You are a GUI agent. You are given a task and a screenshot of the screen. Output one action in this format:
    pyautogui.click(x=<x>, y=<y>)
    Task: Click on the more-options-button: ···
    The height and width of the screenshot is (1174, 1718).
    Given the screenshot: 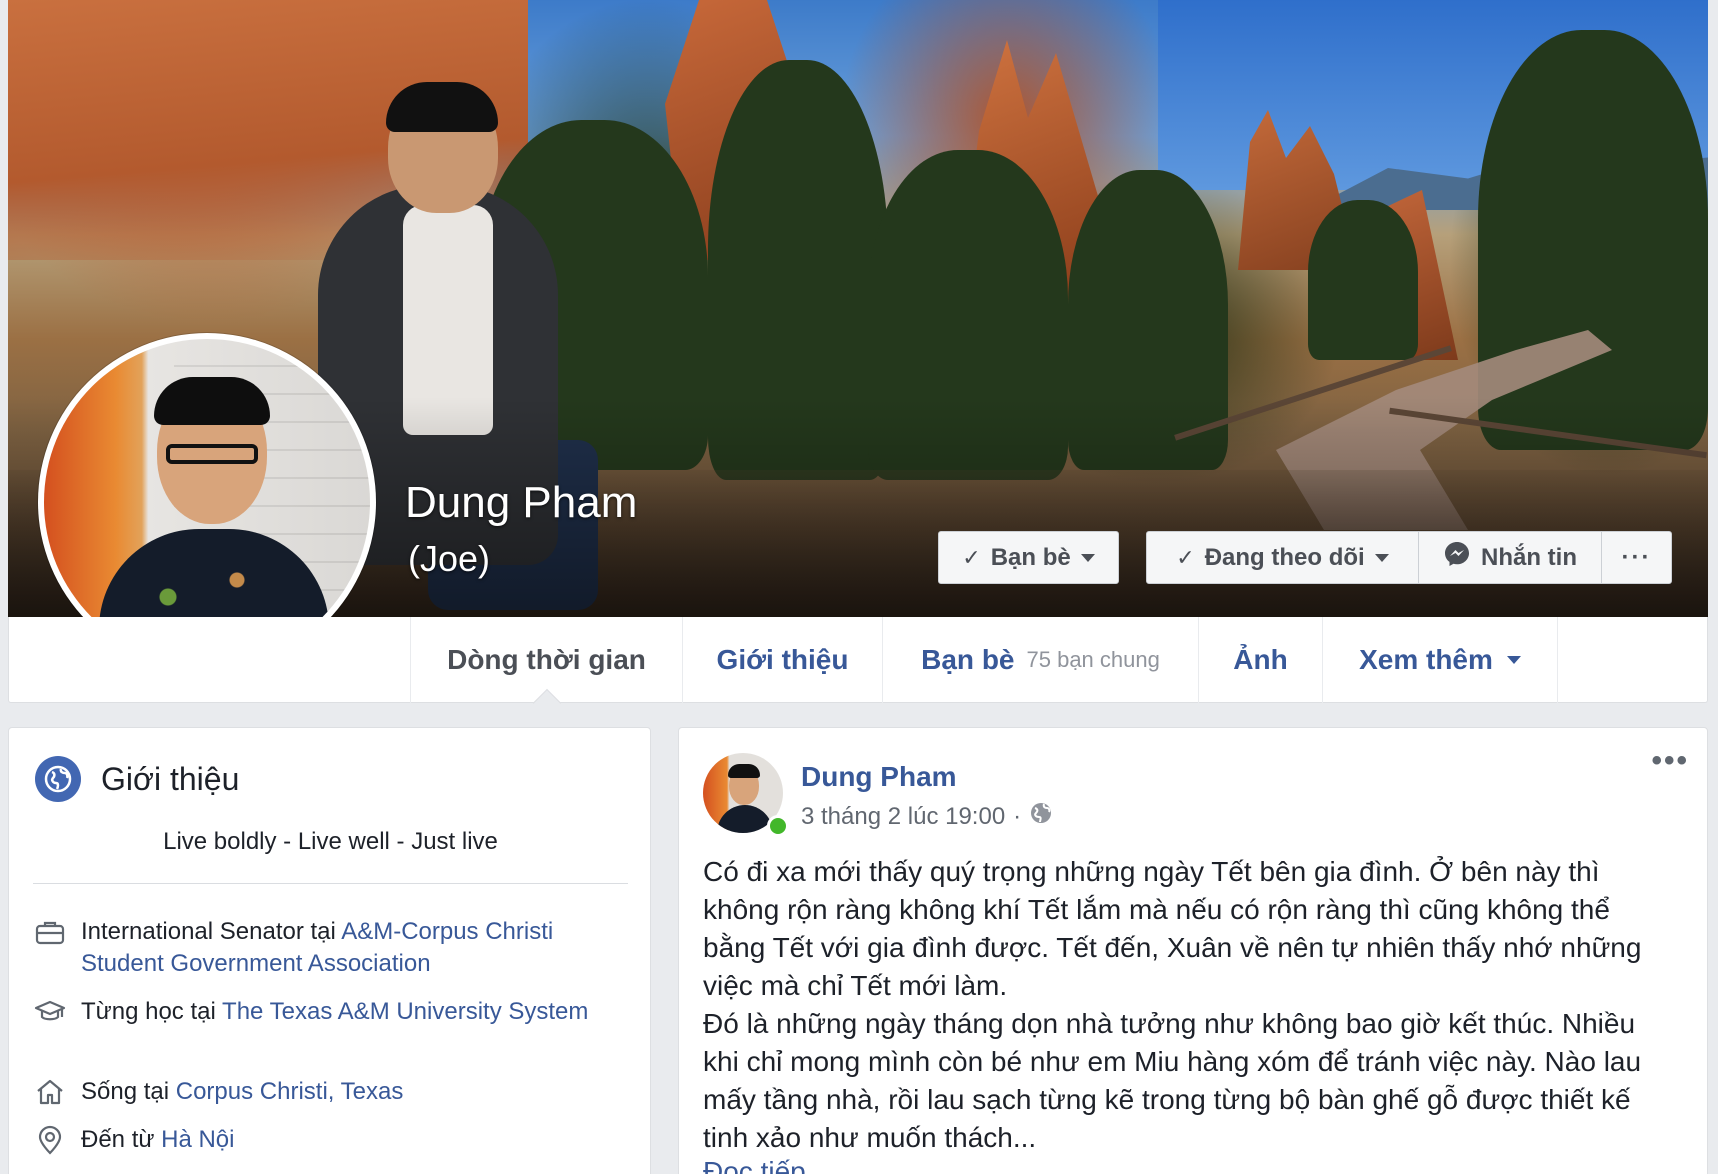 What is the action you would take?
    pyautogui.click(x=1636, y=557)
    